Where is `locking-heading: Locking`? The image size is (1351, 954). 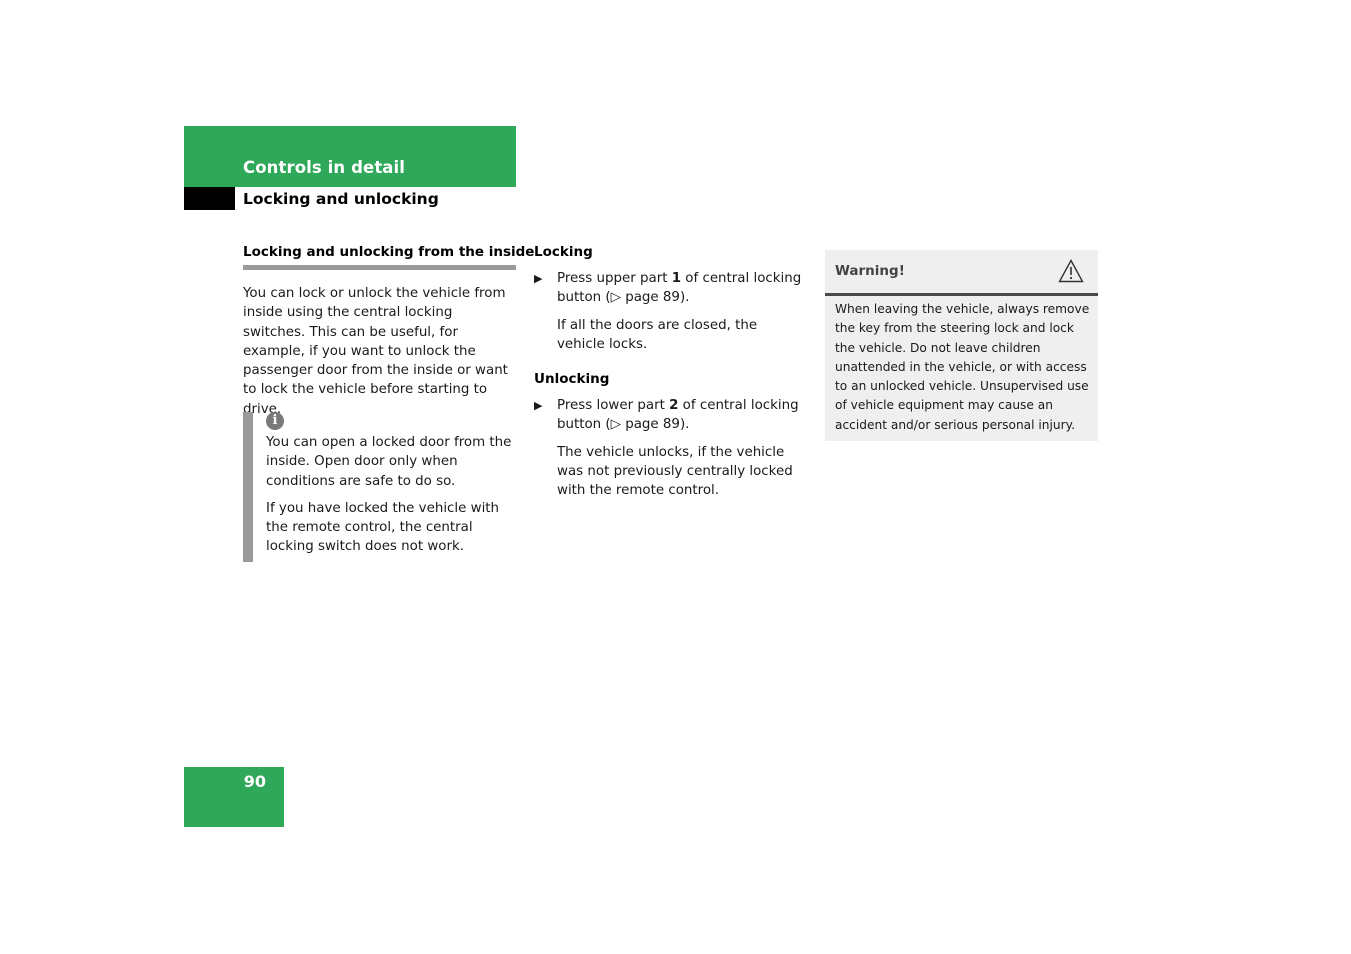
locking-heading: Locking is located at coordinates (563, 252).